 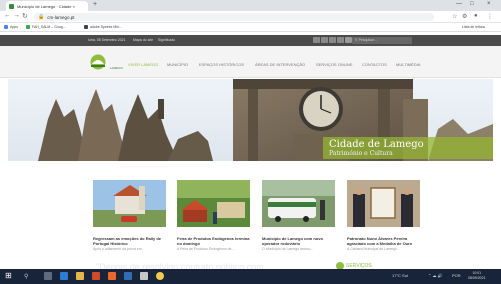 What do you see at coordinates (112, 276) in the screenshot?
I see `firefox-icon` at bounding box center [112, 276].